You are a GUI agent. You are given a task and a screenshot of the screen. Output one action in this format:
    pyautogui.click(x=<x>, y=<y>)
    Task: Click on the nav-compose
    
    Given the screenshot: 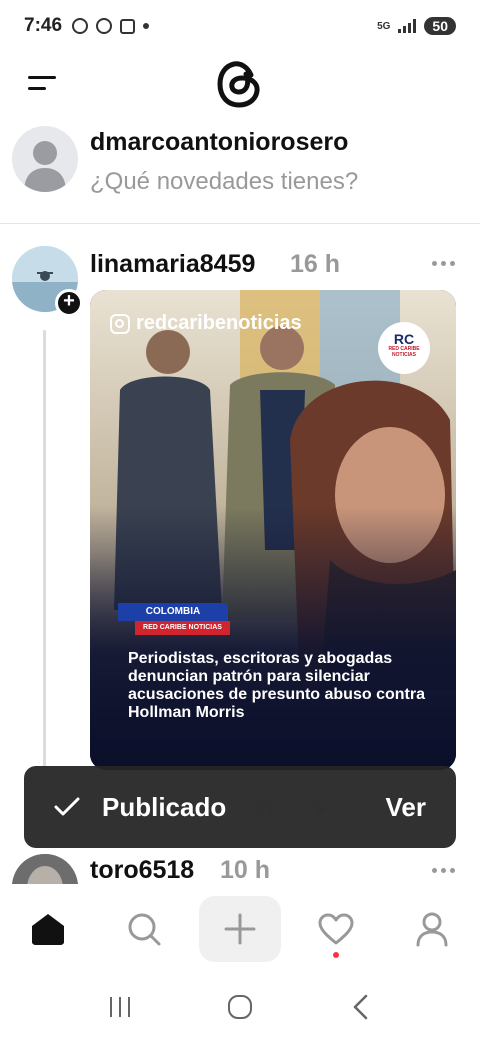 What is the action you would take?
    pyautogui.click(x=240, y=929)
    